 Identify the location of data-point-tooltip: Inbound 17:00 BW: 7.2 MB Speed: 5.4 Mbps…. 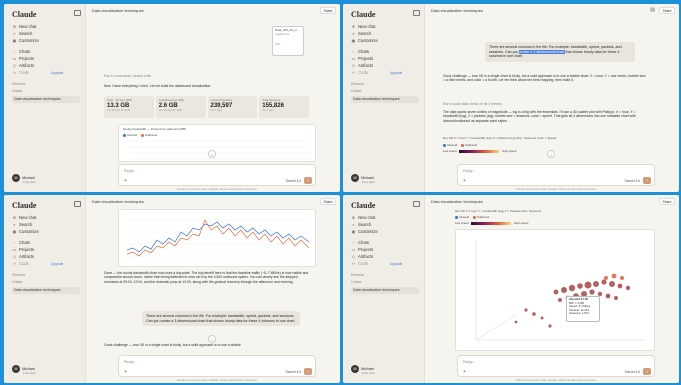
(583, 309).